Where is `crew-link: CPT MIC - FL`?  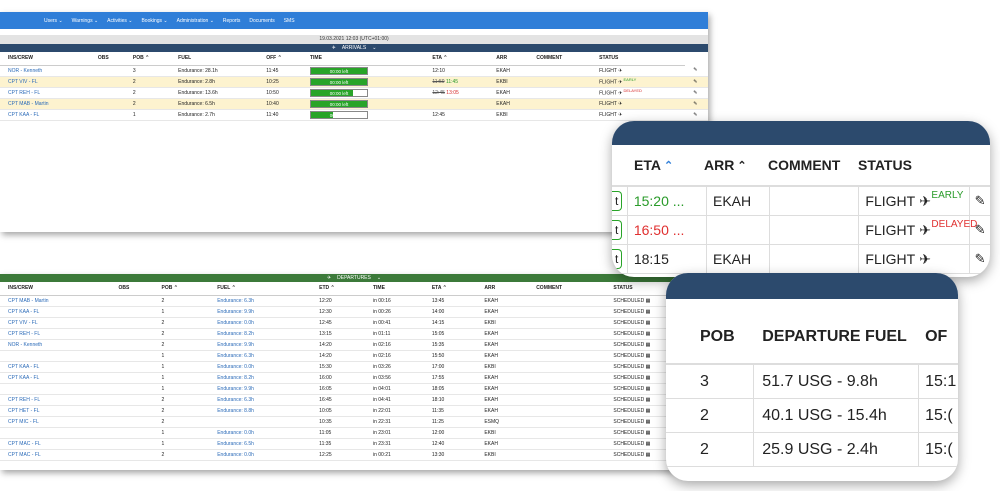
crew-link: CPT MIC - FL is located at coordinates (55, 422).